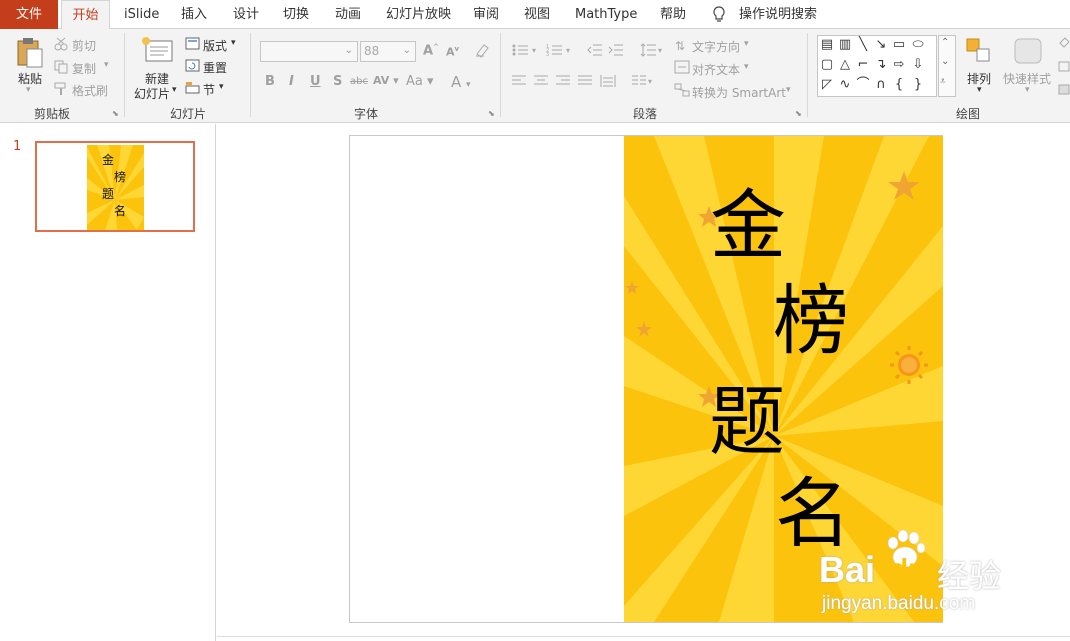 The image size is (1070, 641). Describe the element at coordinates (716, 69) in the screenshot. I see `align-text-button: 对齐文本` at that location.